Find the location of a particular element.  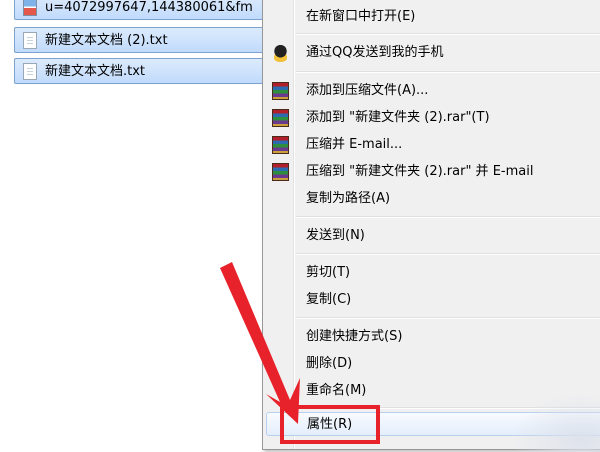

image-file-icon is located at coordinates (30, 8).